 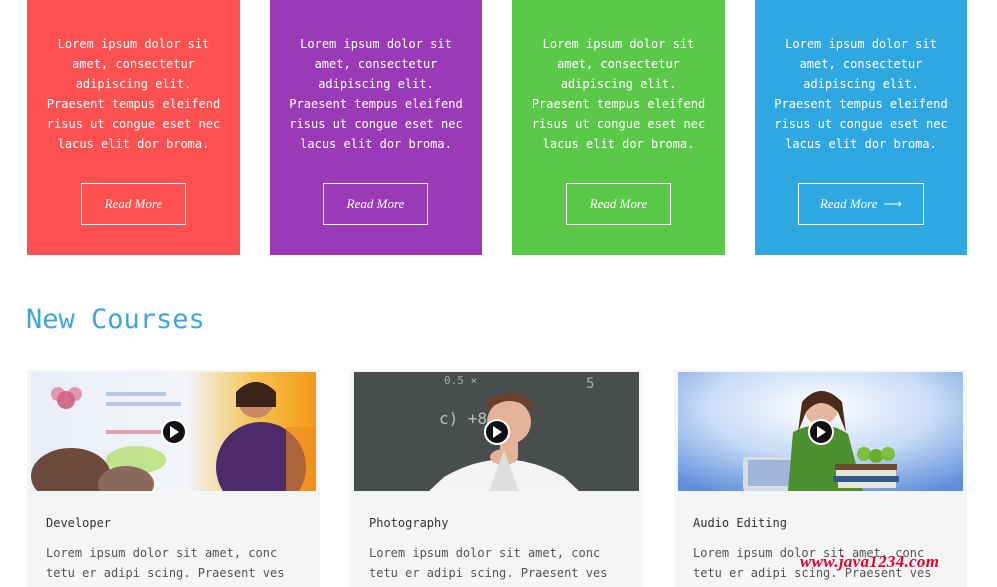 I want to click on course-thumbnail: 0.5 × 5 c) +8, so click(x=496, y=431).